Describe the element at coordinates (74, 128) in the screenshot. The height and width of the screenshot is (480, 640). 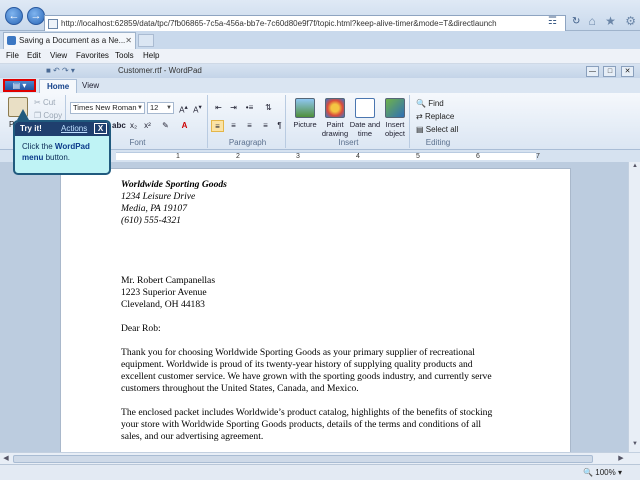
I see `callout-actions-link: Actions` at that location.